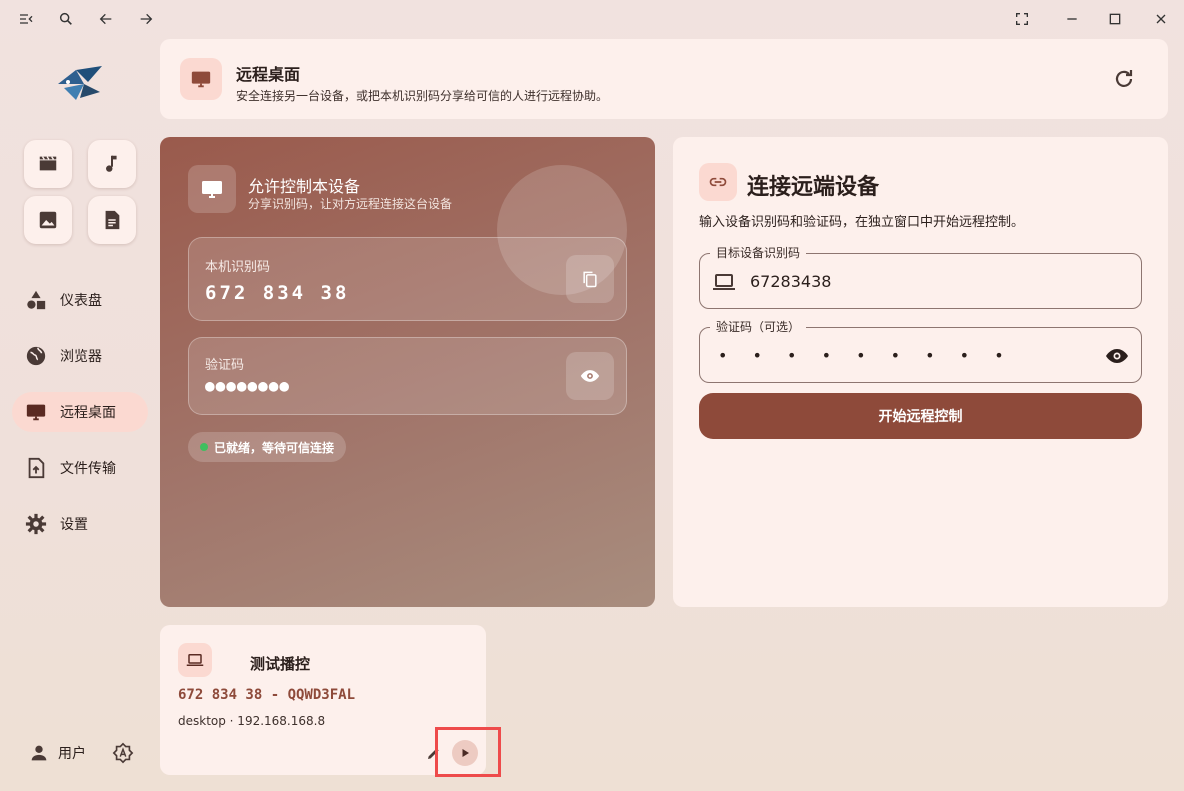  I want to click on allow-subtitle: 分享识别码，让对方远程连接这台设备, so click(350, 204).